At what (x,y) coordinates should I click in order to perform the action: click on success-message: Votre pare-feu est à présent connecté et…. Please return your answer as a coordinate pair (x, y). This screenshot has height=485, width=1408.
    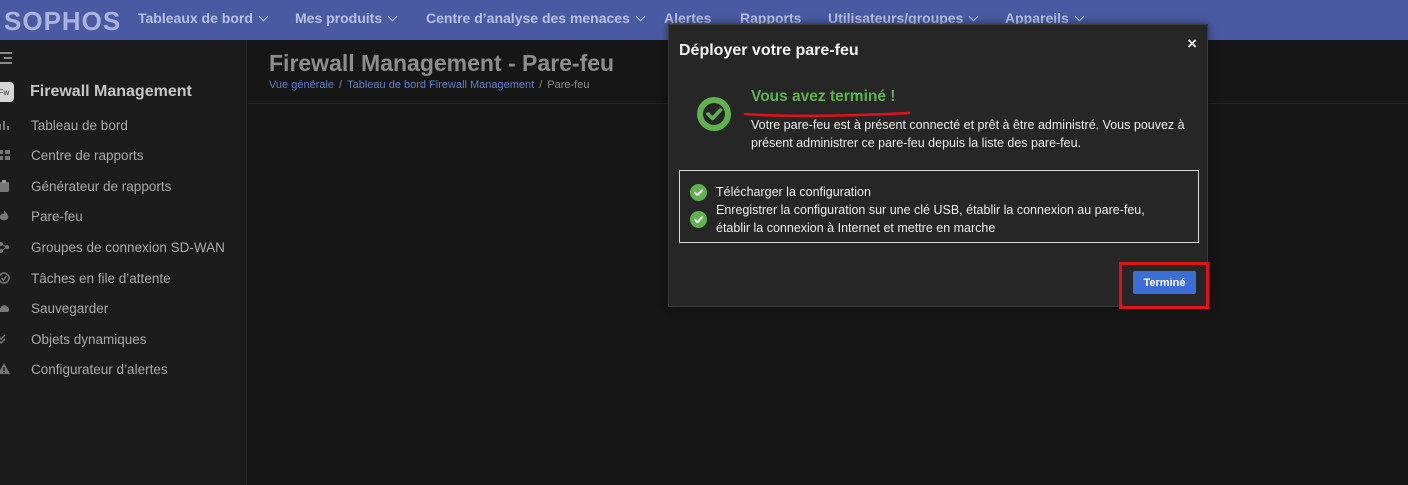
    Looking at the image, I should click on (968, 134).